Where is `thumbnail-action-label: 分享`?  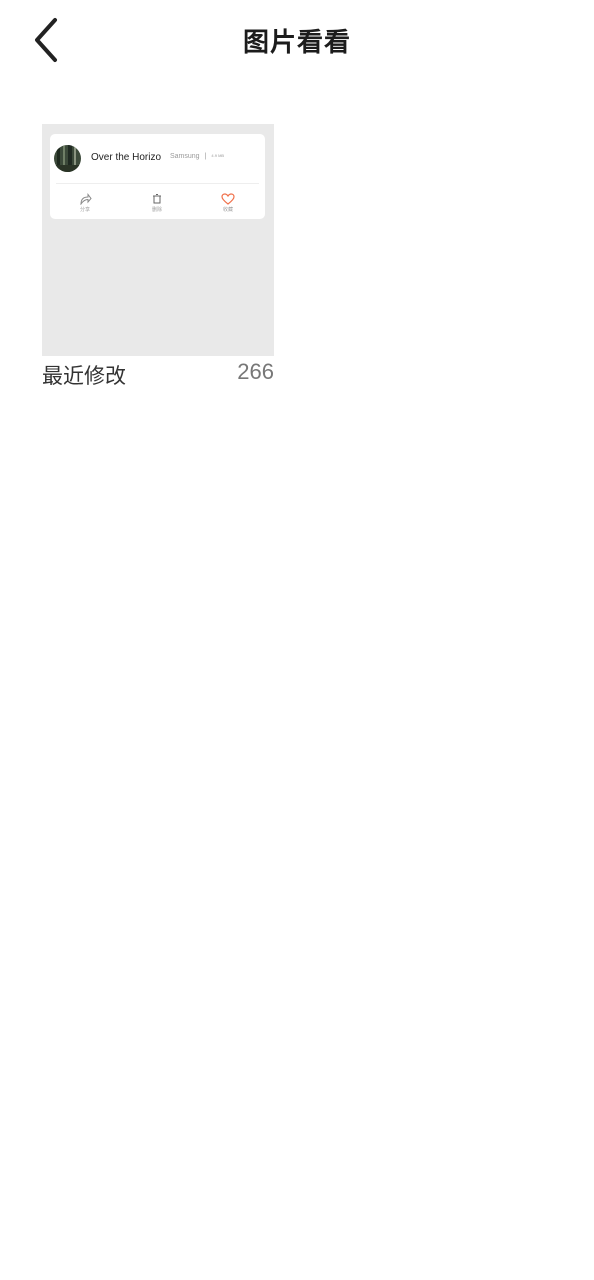 thumbnail-action-label: 分享 is located at coordinates (84, 210).